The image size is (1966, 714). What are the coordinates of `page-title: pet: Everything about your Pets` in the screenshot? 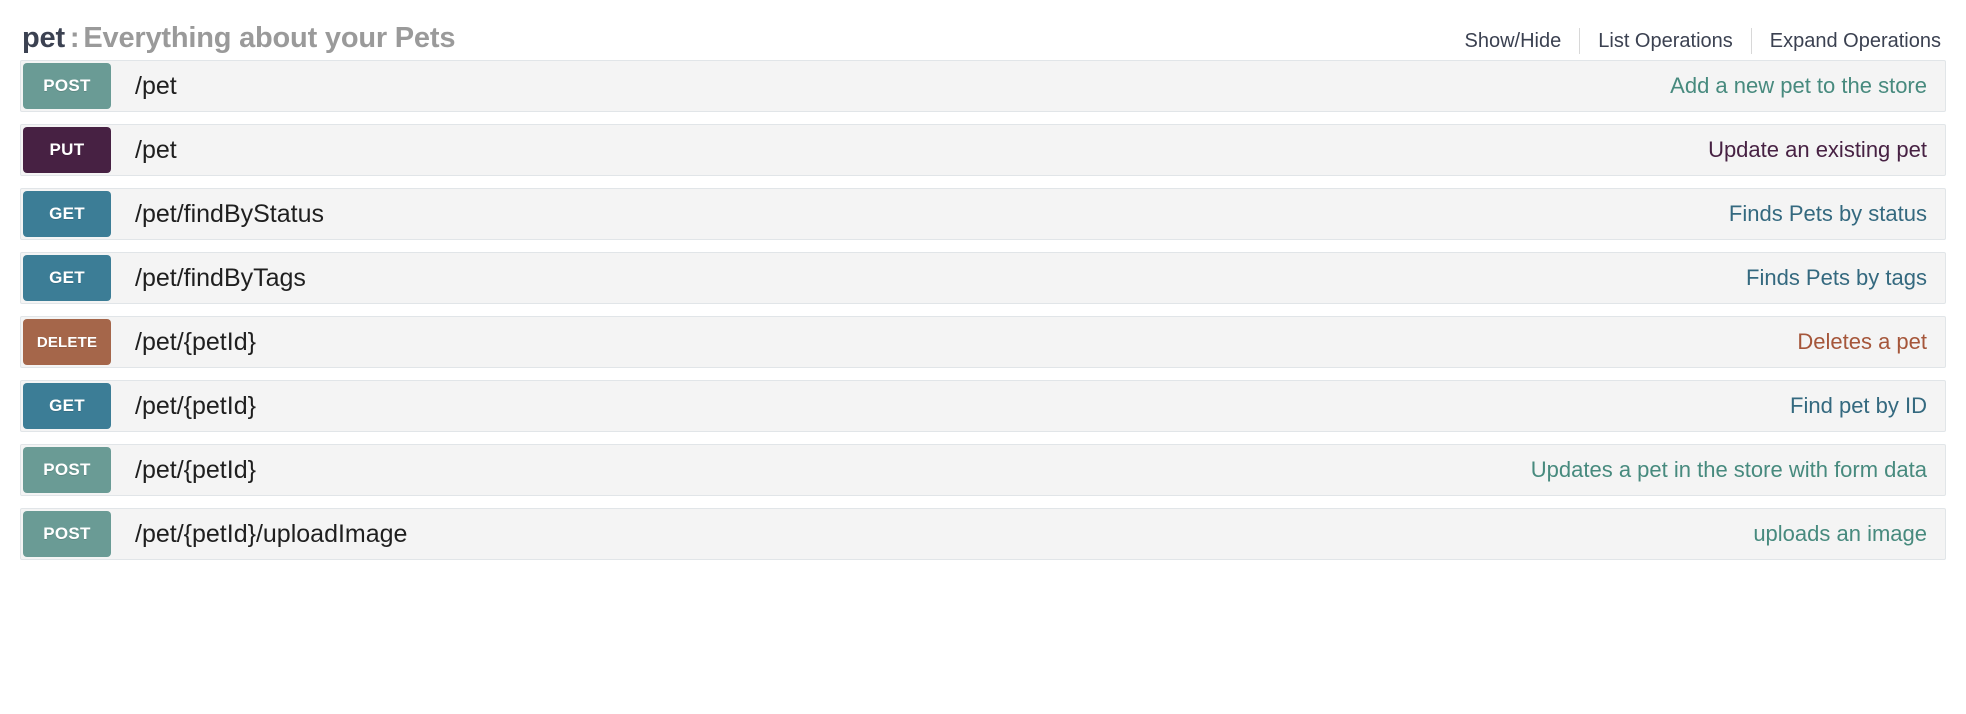 It's located at (238, 38).